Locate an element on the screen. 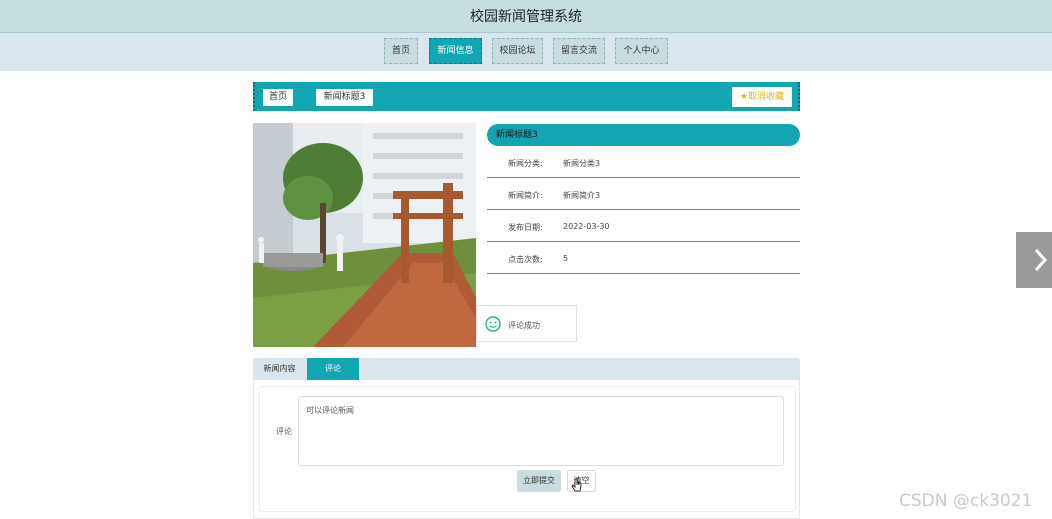 The image size is (1052, 519). detail-row-clicks: 点击次数: 5 is located at coordinates (643, 258).